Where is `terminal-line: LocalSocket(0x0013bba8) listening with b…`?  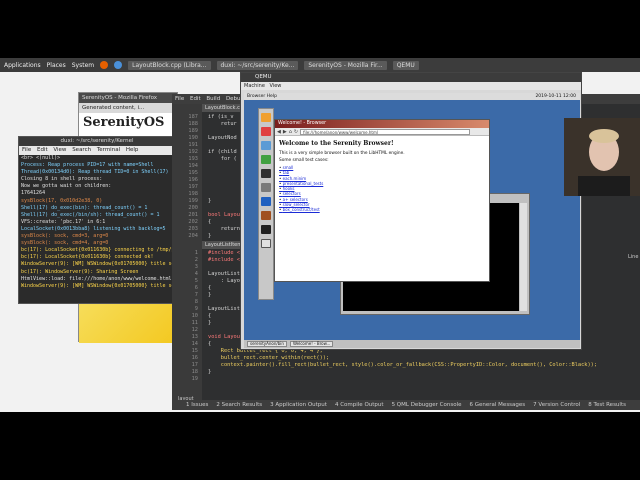 terminal-line: LocalSocket(0x0013bba8) listening with b… is located at coordinates (93, 228).